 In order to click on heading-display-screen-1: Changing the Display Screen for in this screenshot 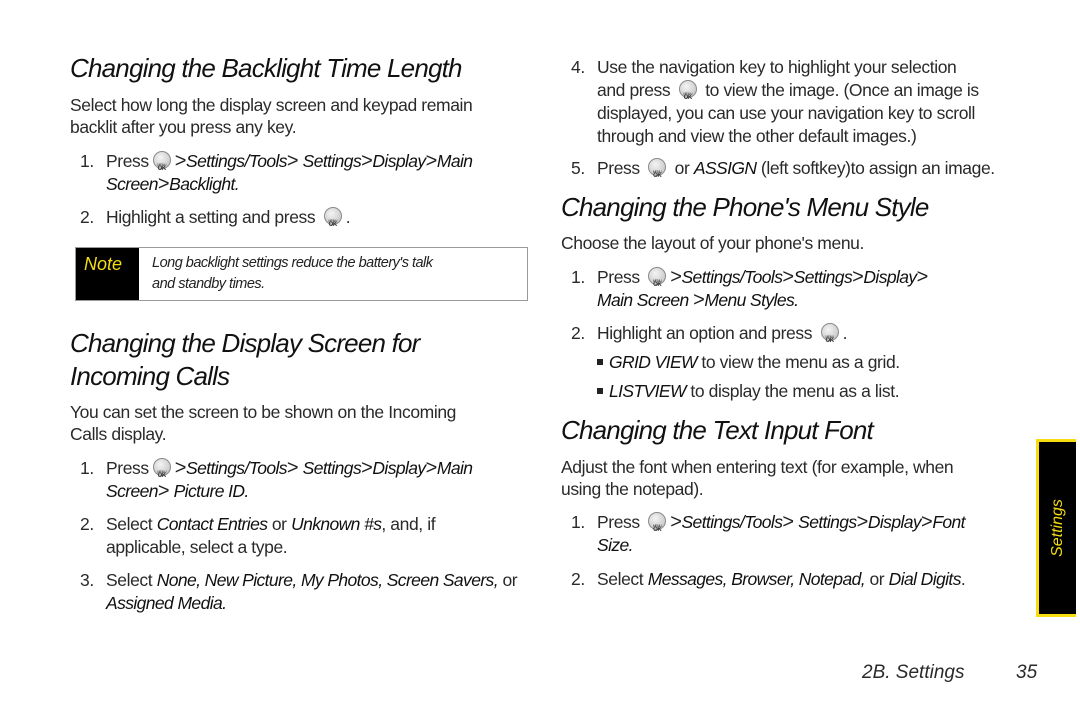, I will do `click(245, 343)`.